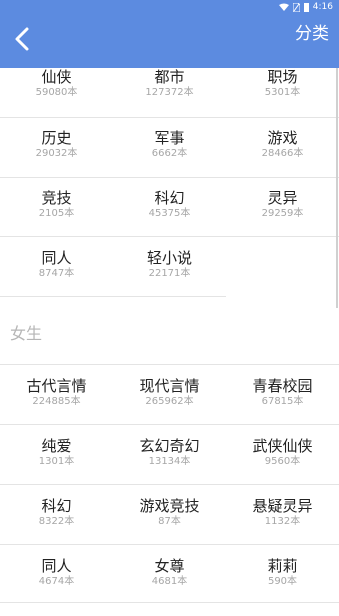 The image size is (339, 616). I want to click on section-title-female: 女生, so click(26, 333).